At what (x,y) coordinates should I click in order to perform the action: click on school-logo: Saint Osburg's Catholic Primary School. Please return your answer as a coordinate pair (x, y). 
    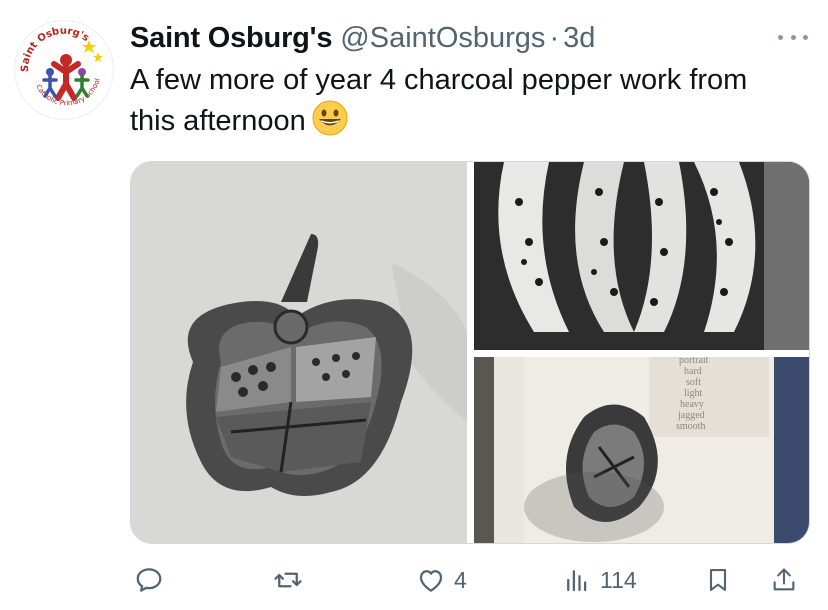
    Looking at the image, I should click on (64, 70).